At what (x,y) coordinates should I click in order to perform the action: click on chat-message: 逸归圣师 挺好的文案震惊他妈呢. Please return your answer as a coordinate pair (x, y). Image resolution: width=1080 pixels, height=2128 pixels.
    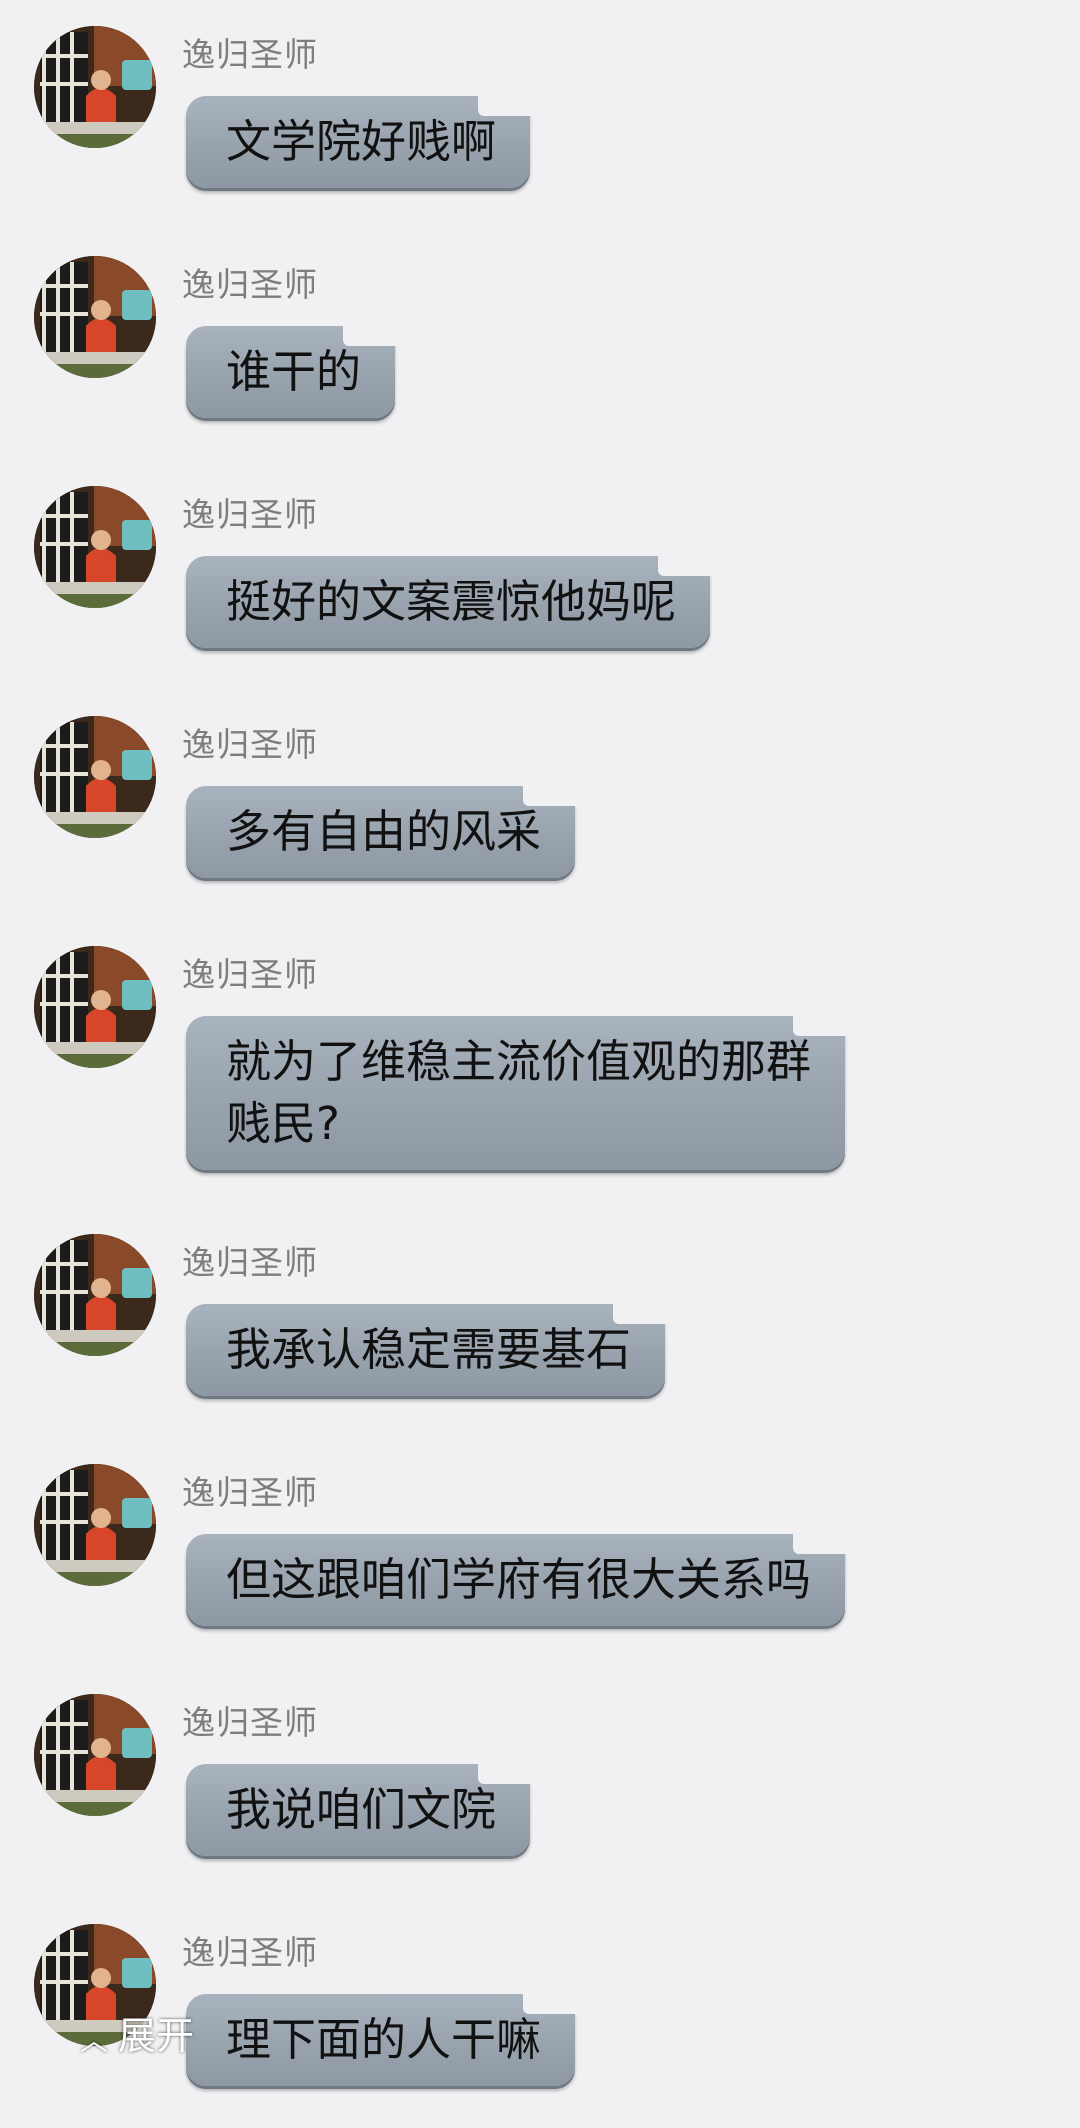
    Looking at the image, I should click on (540, 575).